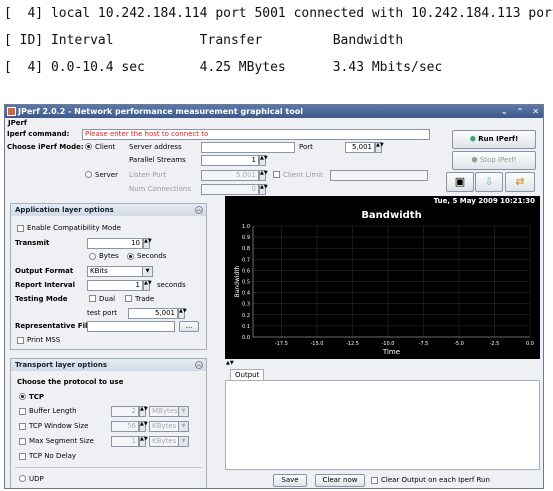 The width and height of the screenshot is (553, 491). I want to click on compat-mode-checkbox, so click(20, 228).